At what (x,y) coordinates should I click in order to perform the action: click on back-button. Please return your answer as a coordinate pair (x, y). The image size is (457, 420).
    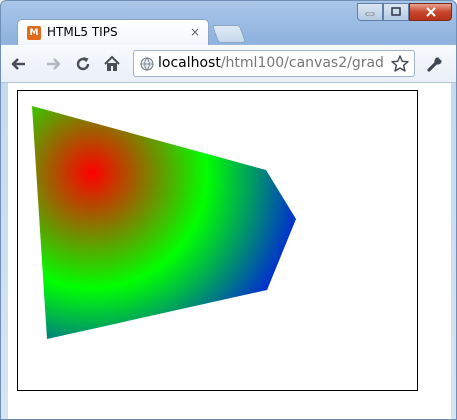
    Looking at the image, I should click on (19, 64).